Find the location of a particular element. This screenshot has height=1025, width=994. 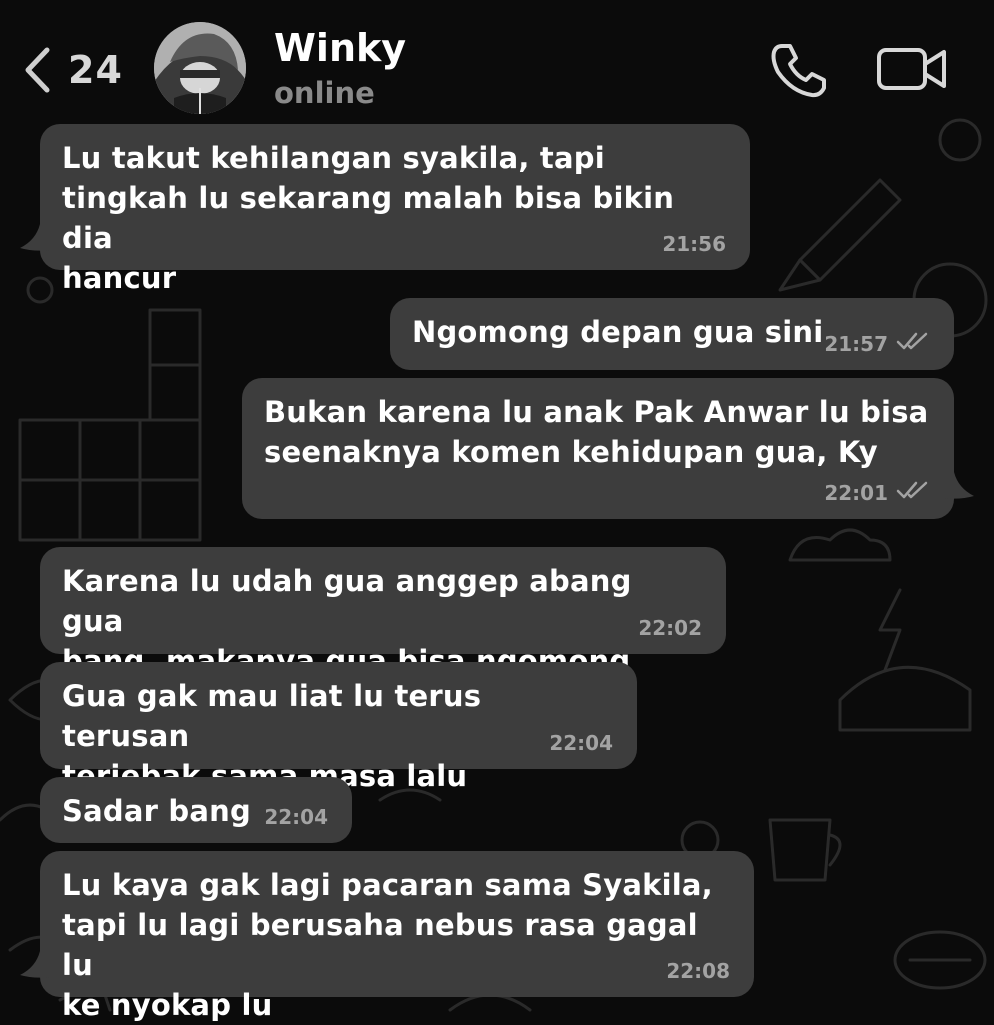

message-time: 21:56 is located at coordinates (694, 244).